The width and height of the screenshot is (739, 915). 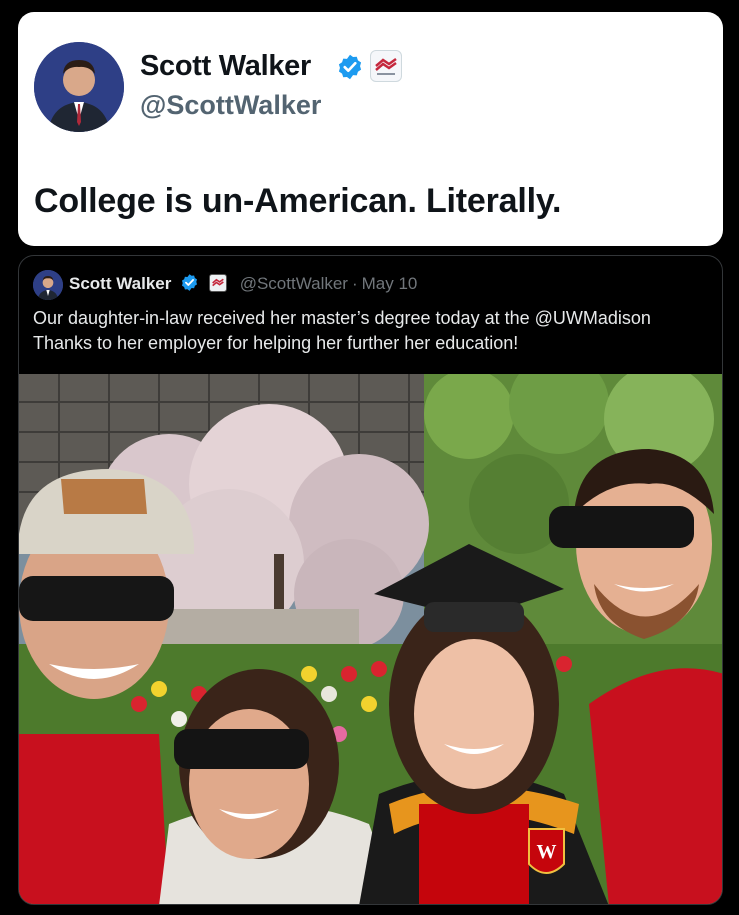 I want to click on avatar, so click(x=79, y=87).